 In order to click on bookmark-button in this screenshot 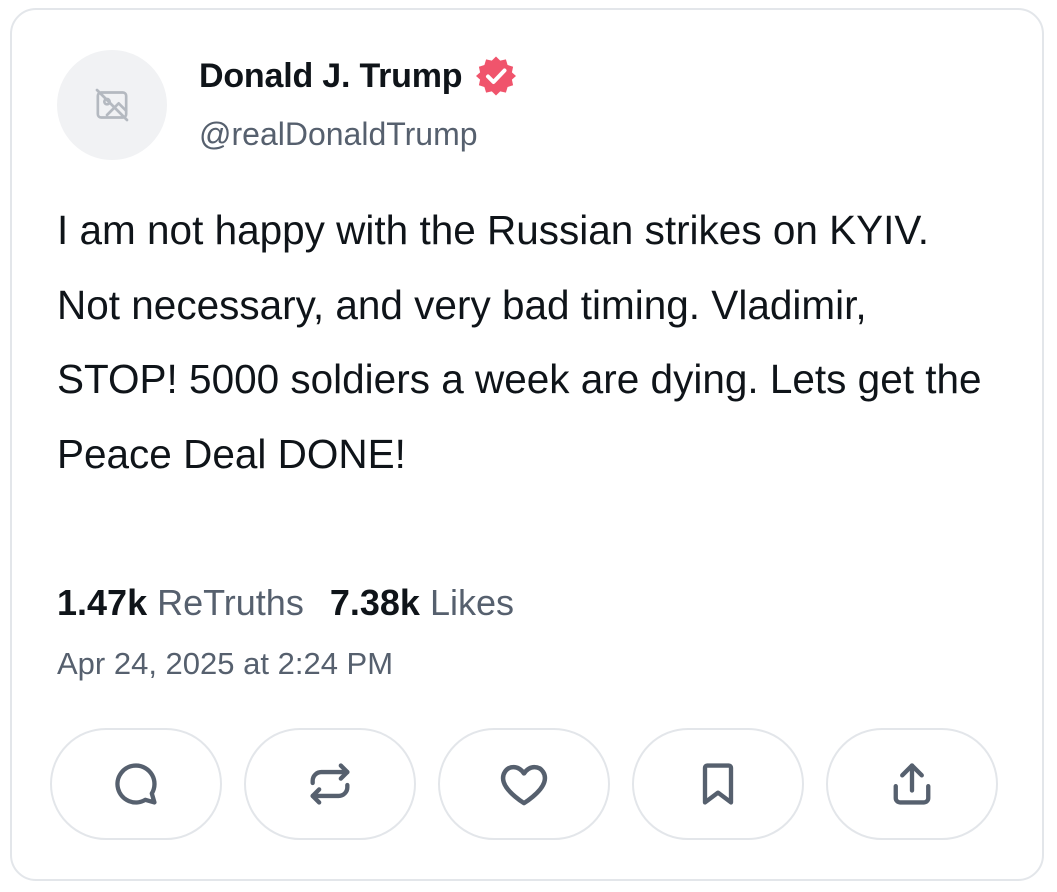, I will do `click(718, 784)`.